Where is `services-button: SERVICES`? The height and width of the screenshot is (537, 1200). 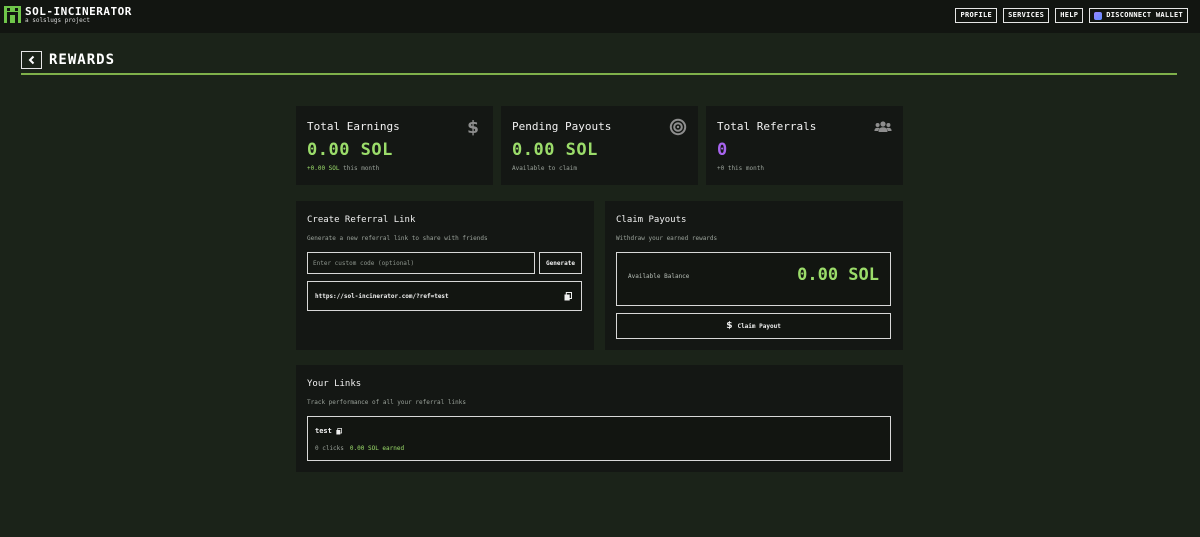 services-button: SERVICES is located at coordinates (1026, 15).